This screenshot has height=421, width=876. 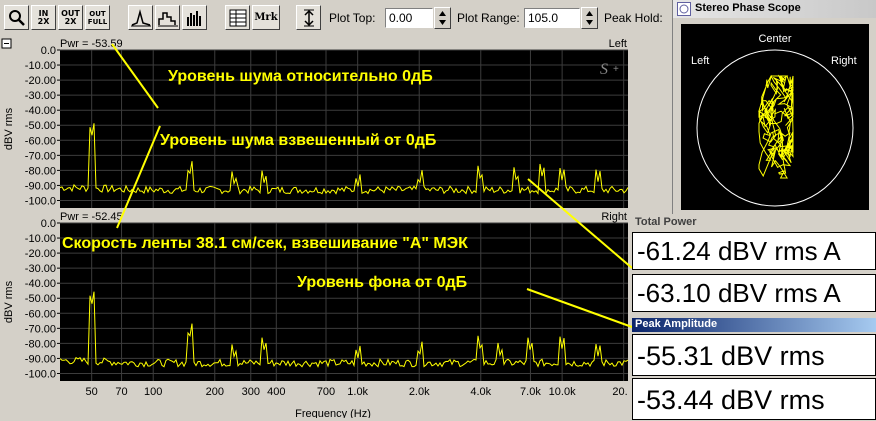 What do you see at coordinates (382, 282) in the screenshot?
I see `annotation-hum: Уровень фона от 0дБ` at bounding box center [382, 282].